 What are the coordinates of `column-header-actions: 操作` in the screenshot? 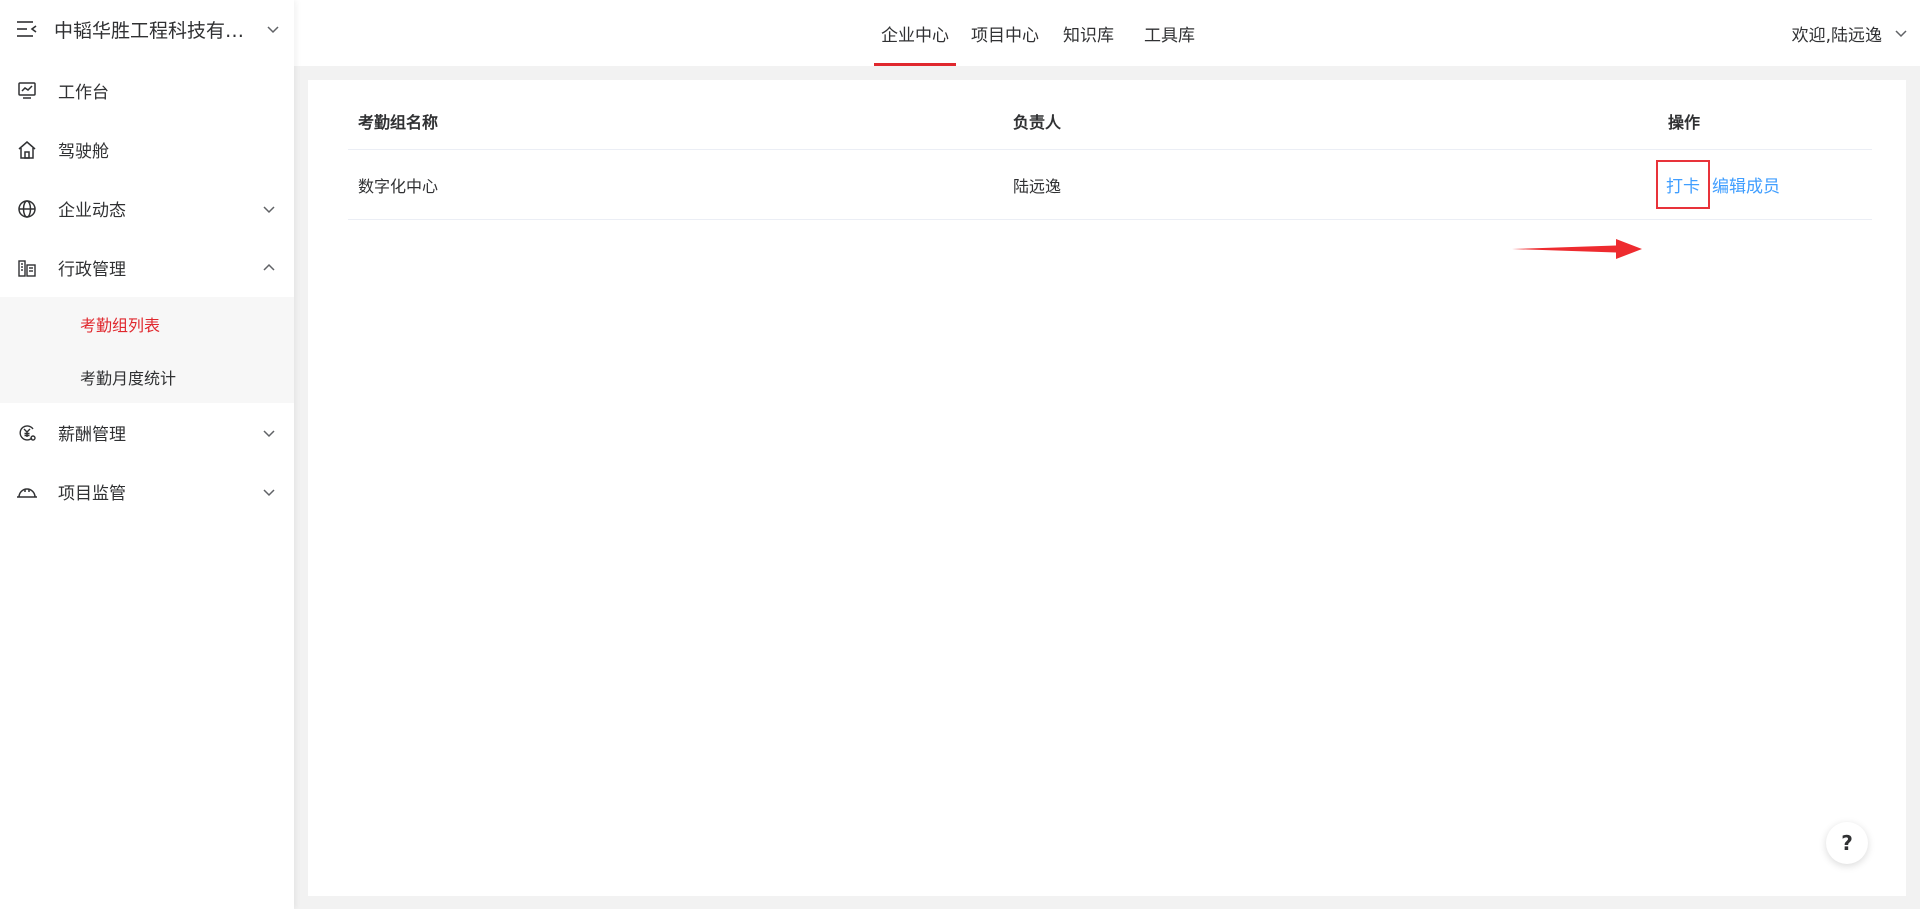 It's located at (1684, 122).